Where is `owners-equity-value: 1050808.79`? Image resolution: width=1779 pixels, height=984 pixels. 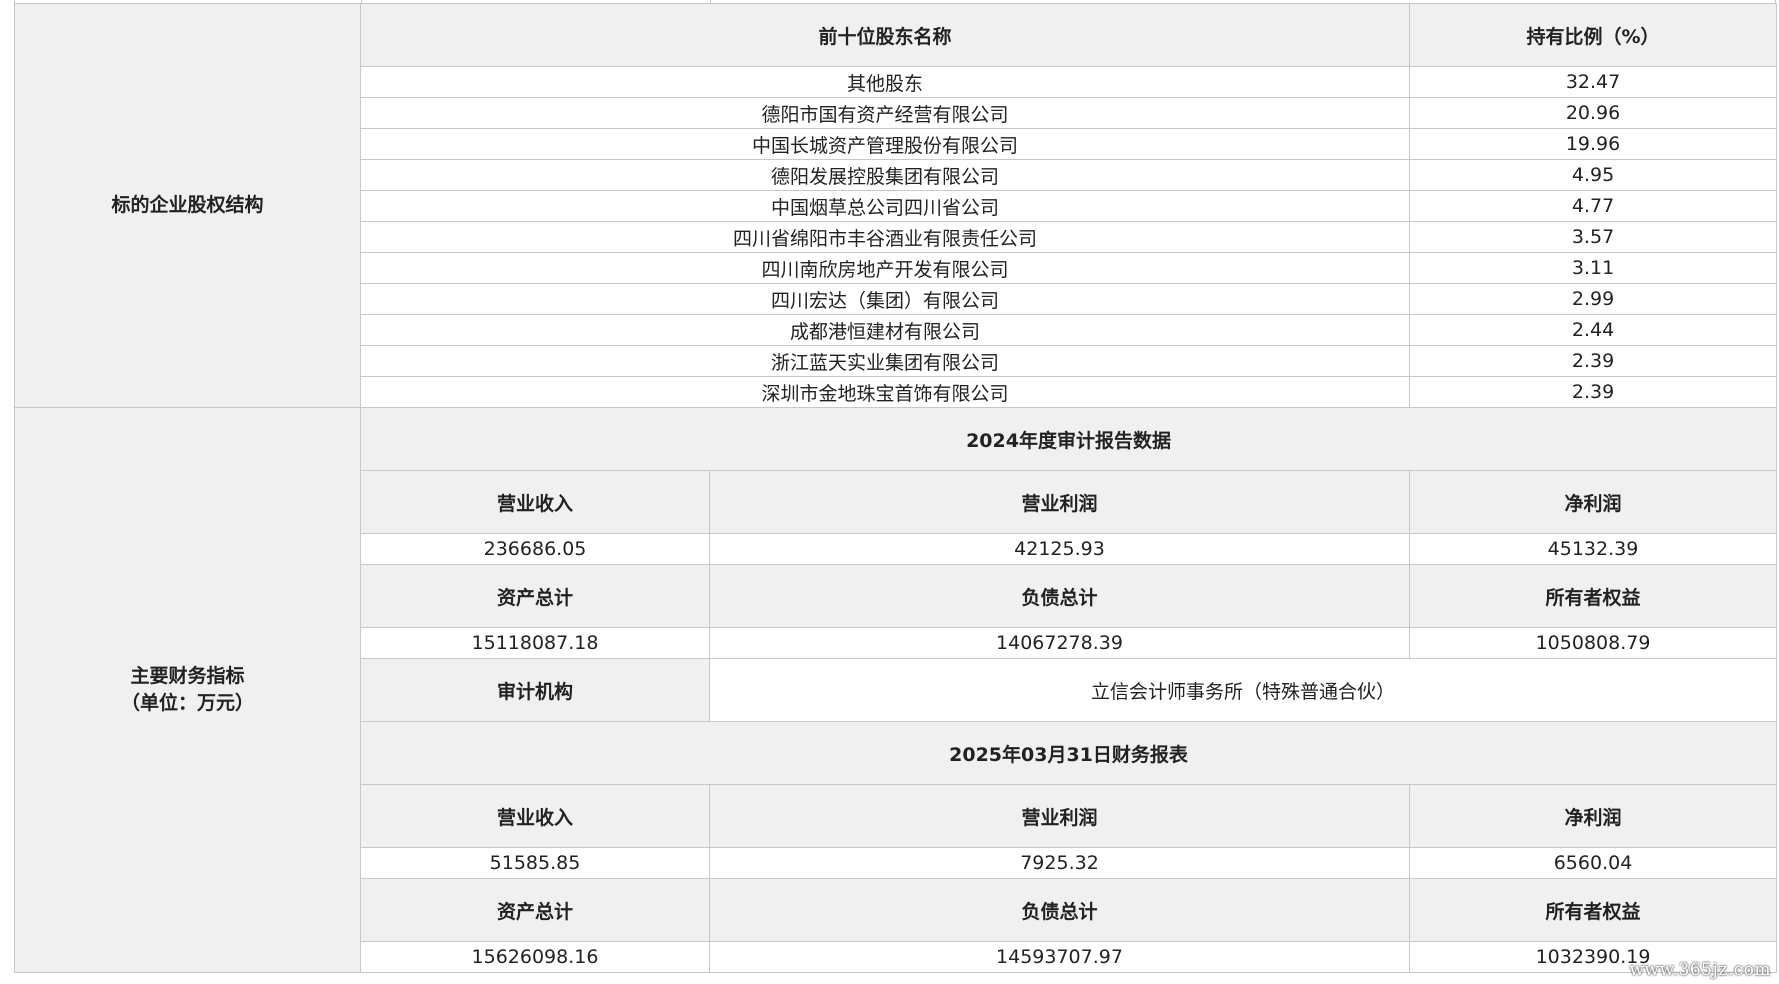 owners-equity-value: 1050808.79 is located at coordinates (1593, 643).